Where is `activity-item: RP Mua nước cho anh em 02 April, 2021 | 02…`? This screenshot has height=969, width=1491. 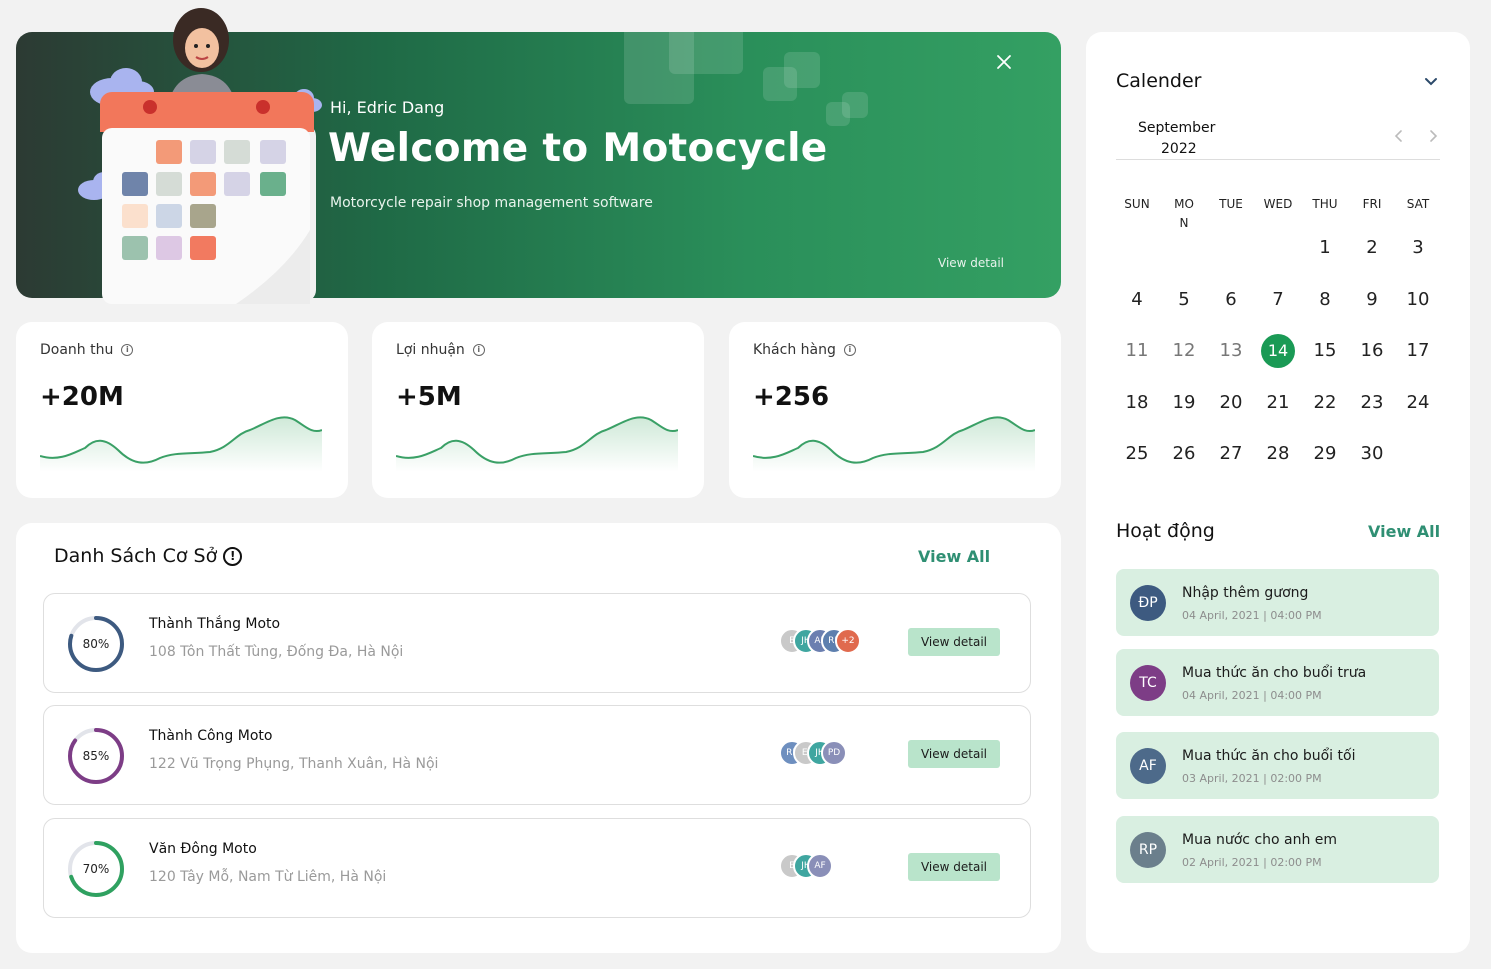
activity-item: RP Mua nước cho anh em 02 April, 2021 | 02… is located at coordinates (1277, 849).